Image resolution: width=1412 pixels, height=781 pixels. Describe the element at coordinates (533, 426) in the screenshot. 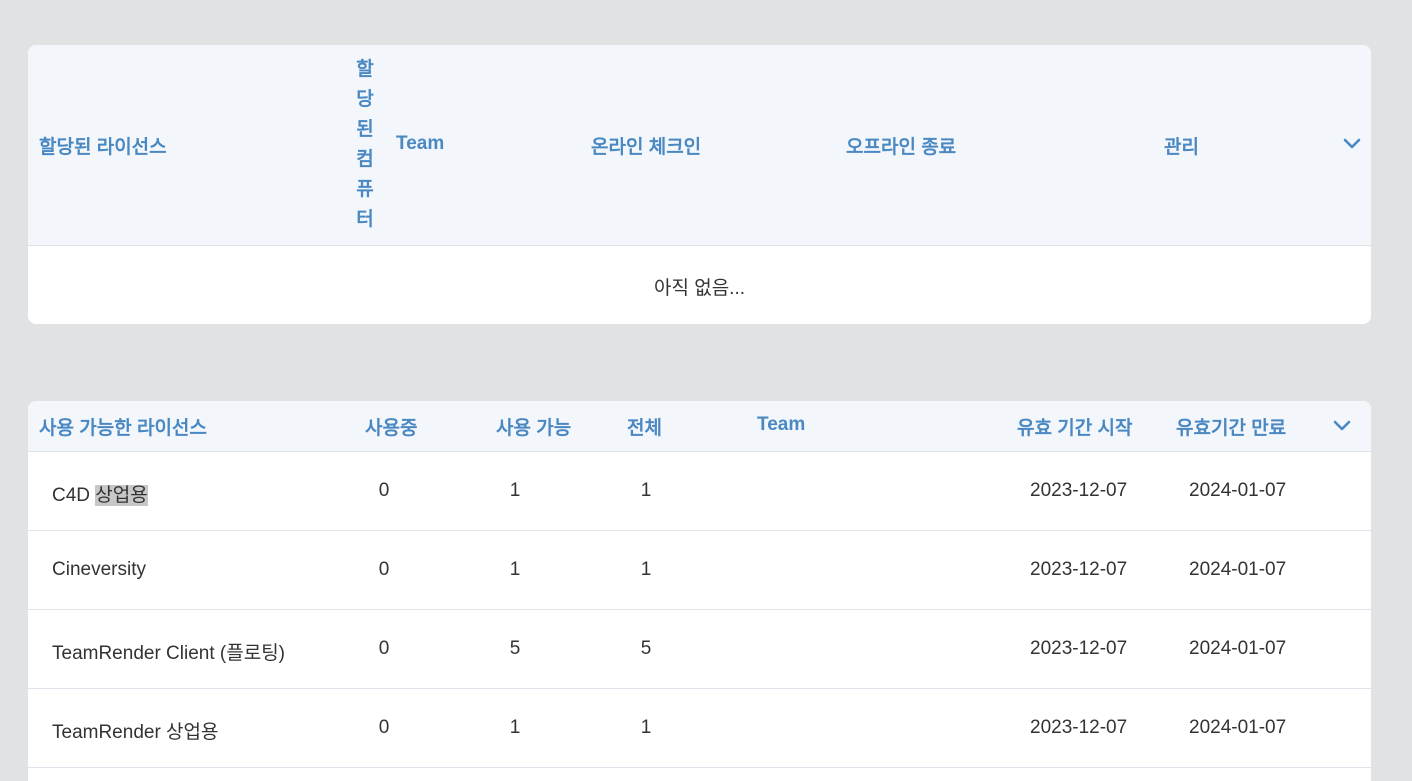

I see `header-available: 사용 가능` at that location.